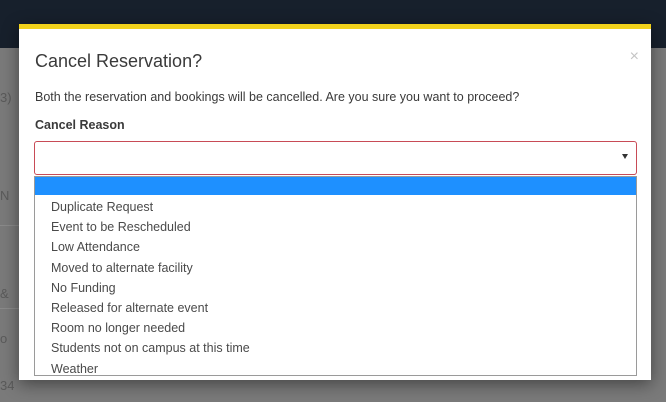 This screenshot has height=402, width=666. I want to click on background-text-fragment: o, so click(4, 338).